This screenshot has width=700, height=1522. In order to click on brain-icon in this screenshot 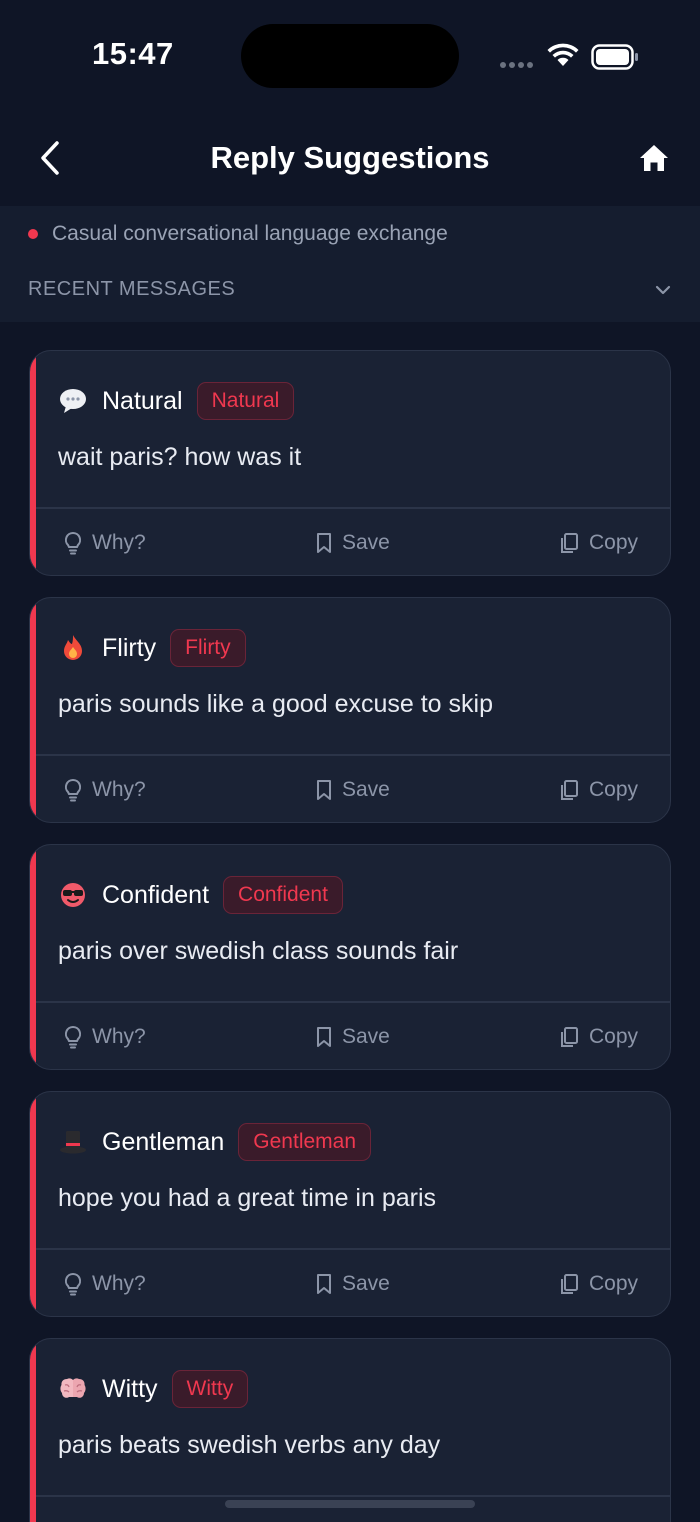, I will do `click(73, 1389)`.